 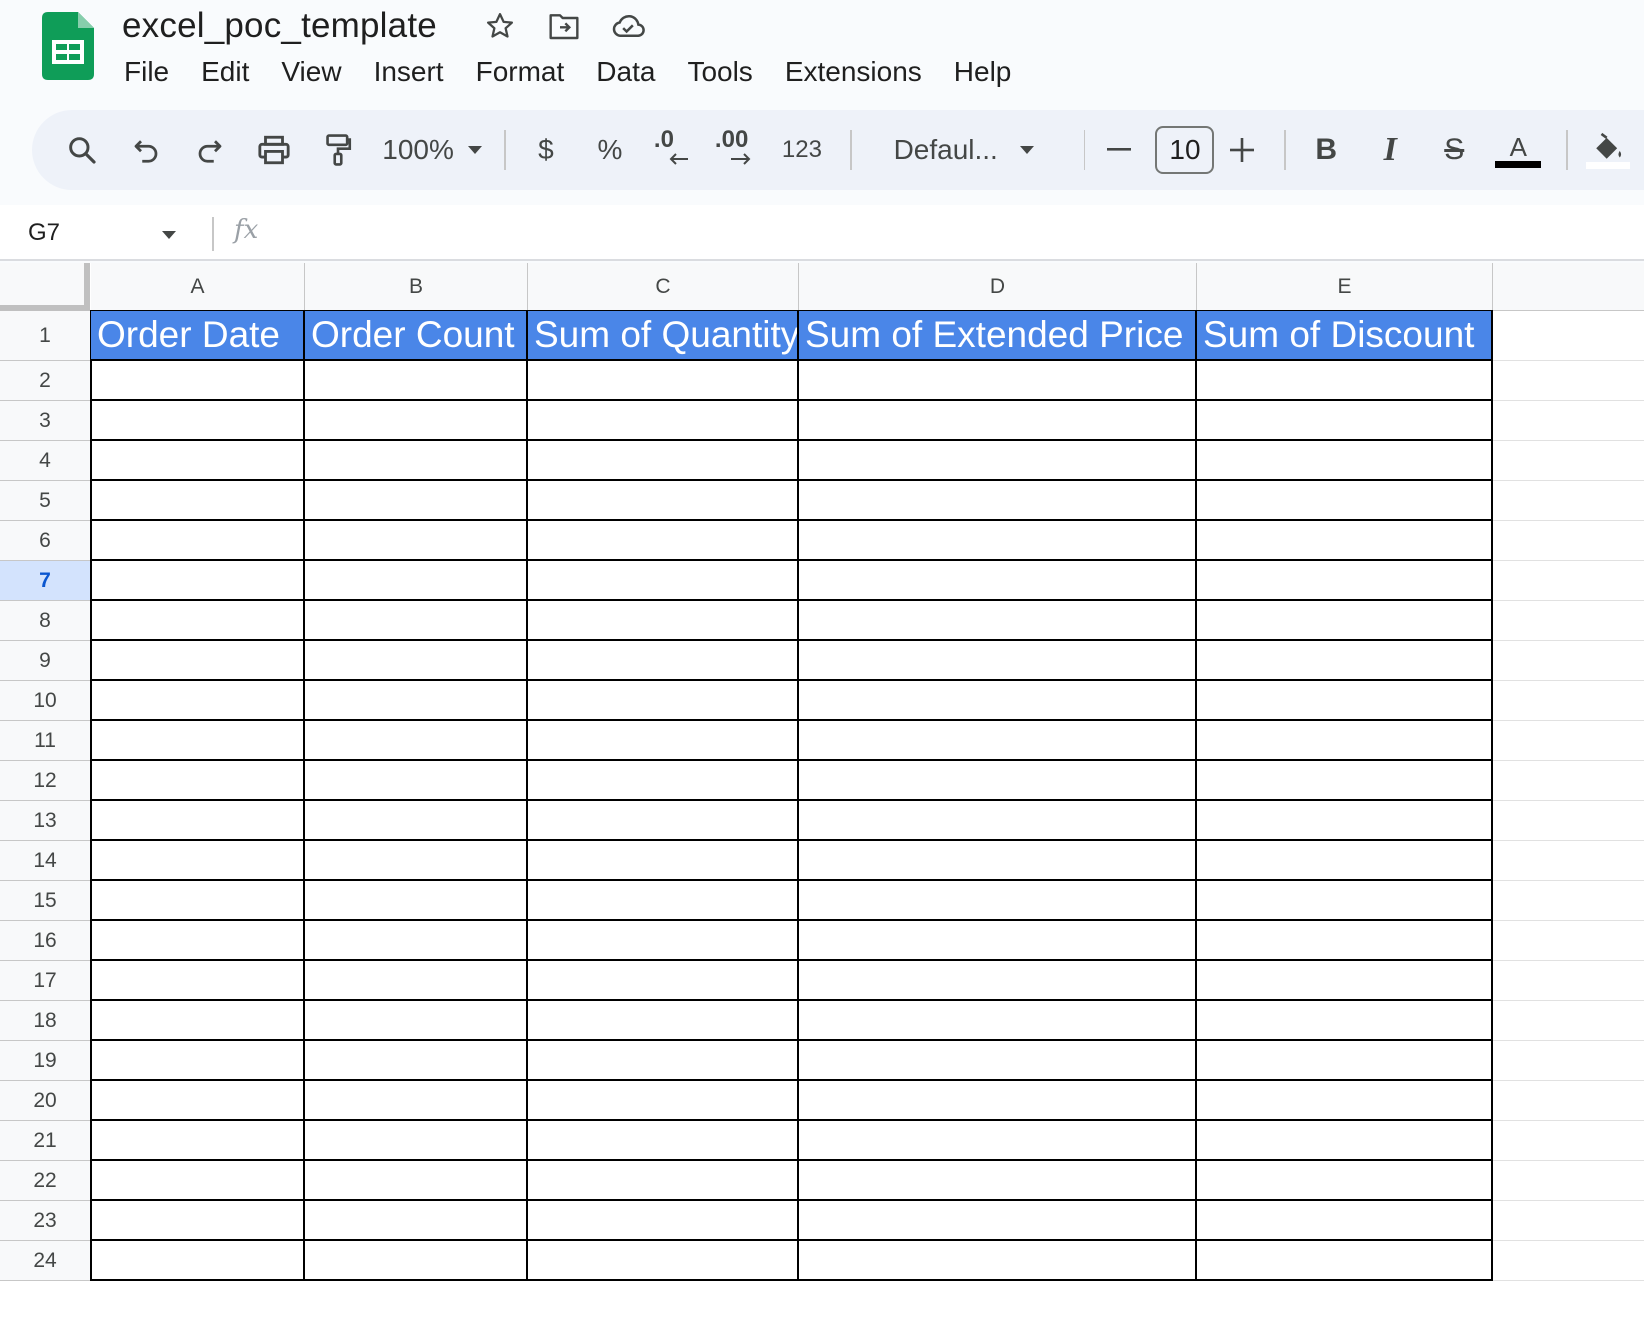 I want to click on cell-a20, so click(x=198, y=1101).